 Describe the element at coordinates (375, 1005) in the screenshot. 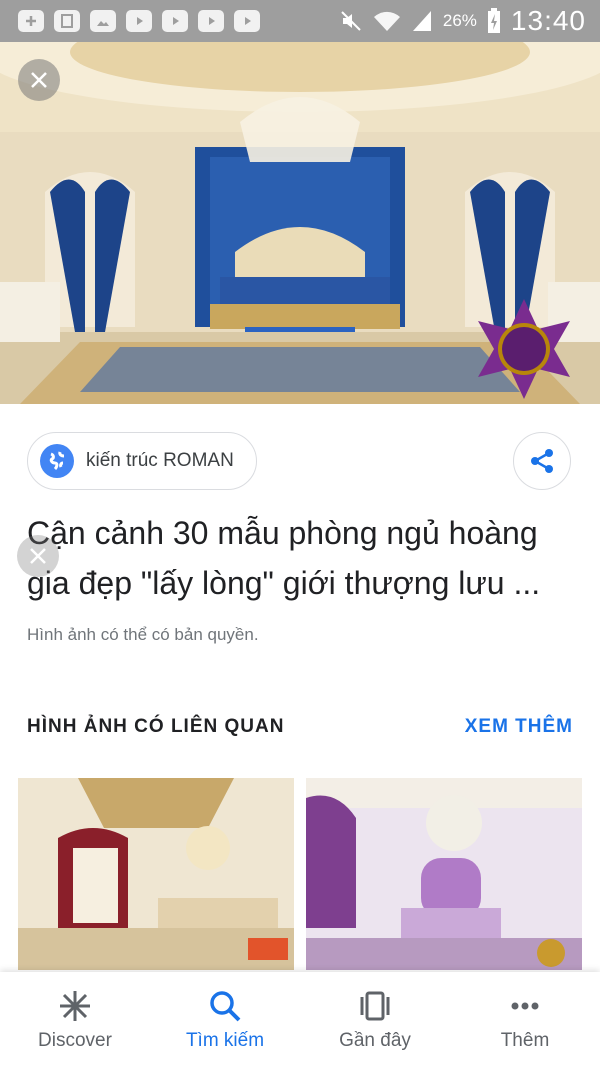

I see `recent-cards-icon` at that location.